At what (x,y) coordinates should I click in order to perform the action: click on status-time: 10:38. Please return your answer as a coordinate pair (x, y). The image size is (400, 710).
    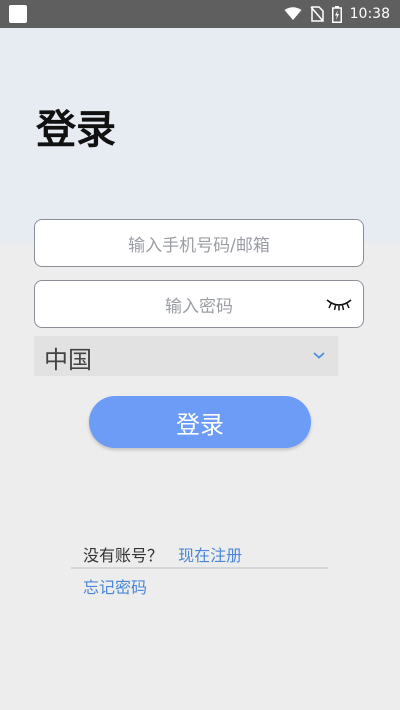
    Looking at the image, I should click on (369, 14).